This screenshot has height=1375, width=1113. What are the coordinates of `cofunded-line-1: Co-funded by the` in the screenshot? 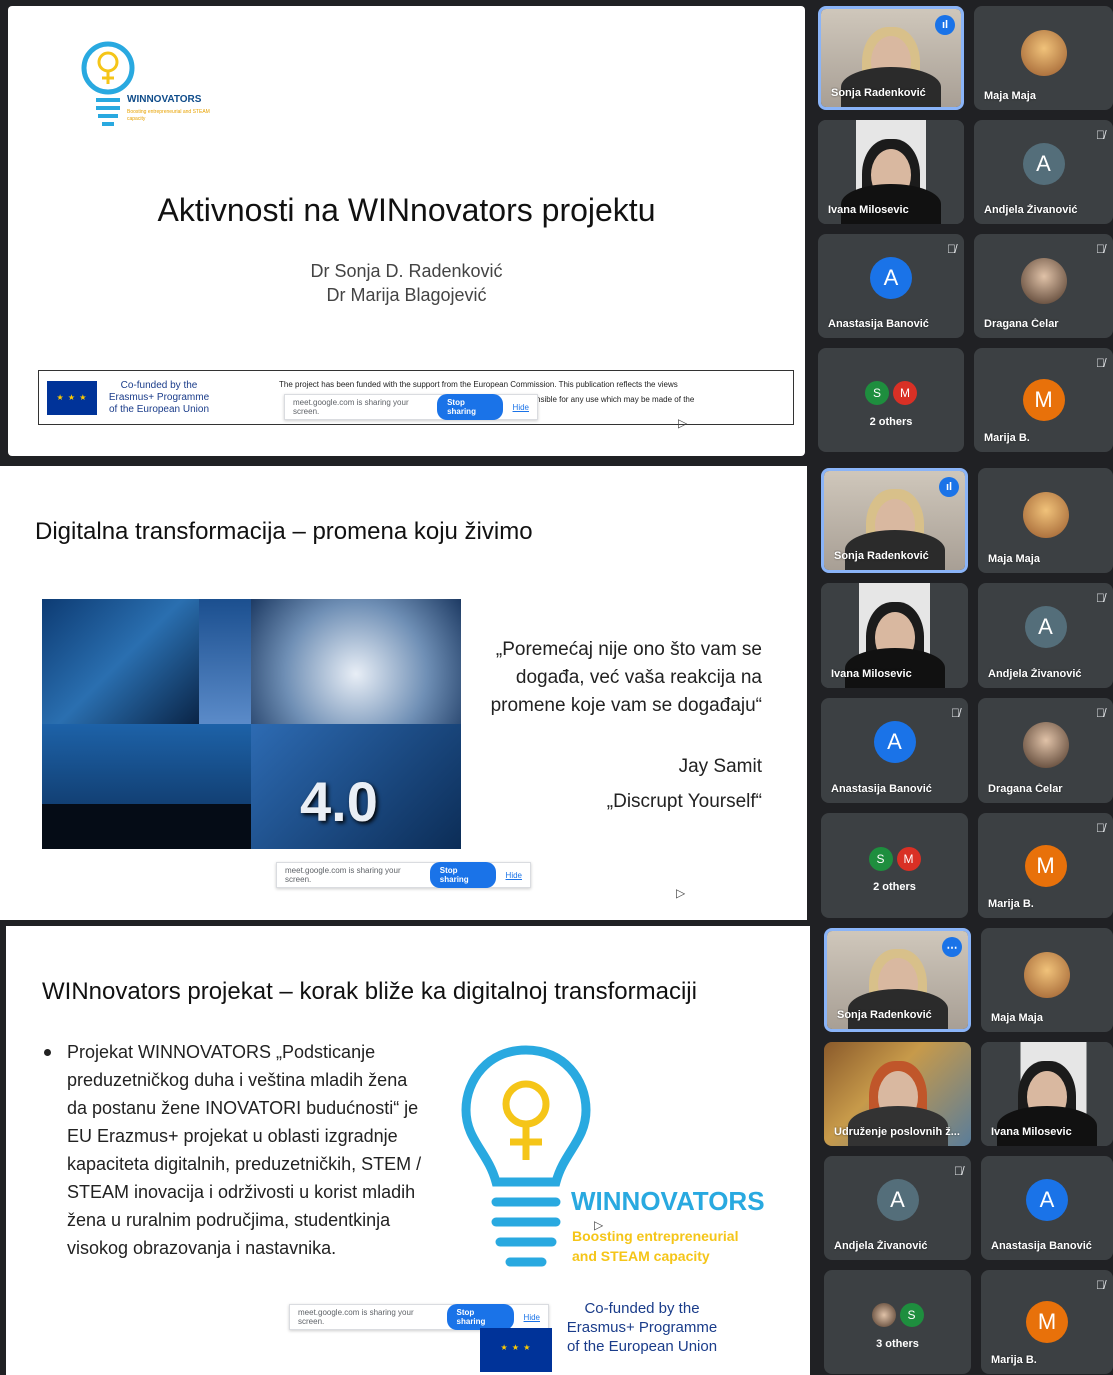 It's located at (642, 1308).